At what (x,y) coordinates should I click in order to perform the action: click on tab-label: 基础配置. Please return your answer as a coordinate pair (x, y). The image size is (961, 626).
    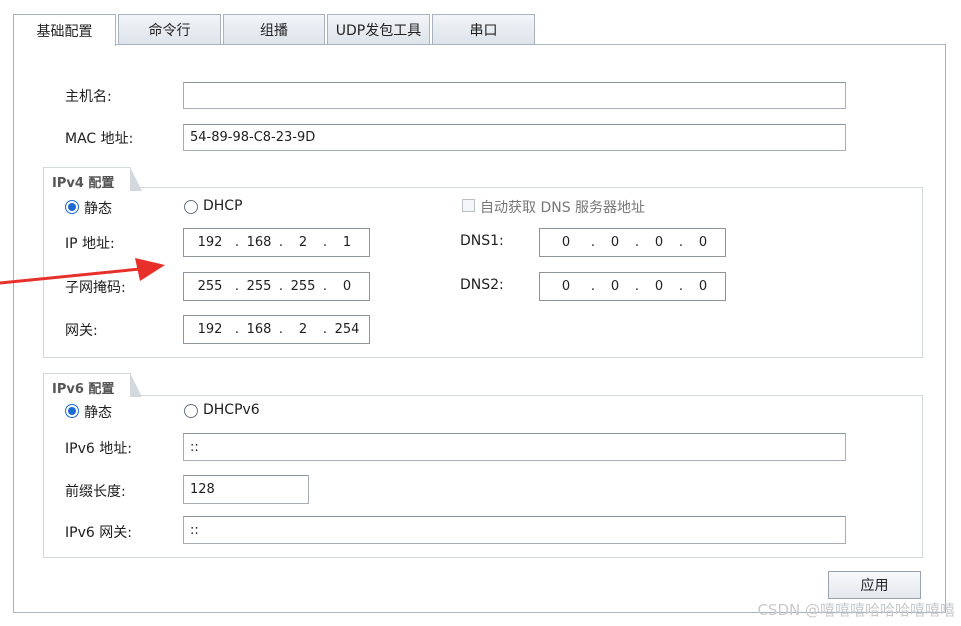
    Looking at the image, I should click on (64, 31).